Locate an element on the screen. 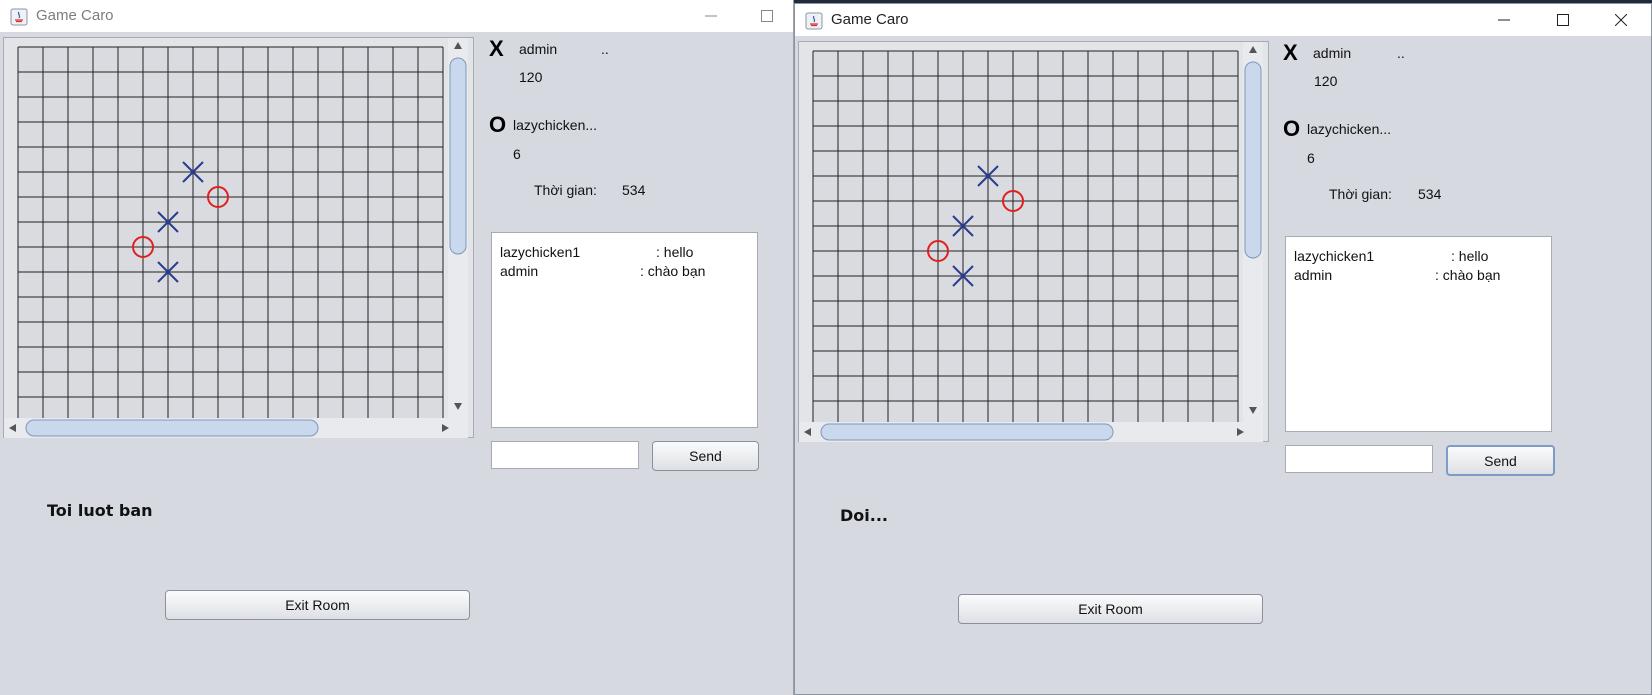  close-button is located at coordinates (1621, 20).